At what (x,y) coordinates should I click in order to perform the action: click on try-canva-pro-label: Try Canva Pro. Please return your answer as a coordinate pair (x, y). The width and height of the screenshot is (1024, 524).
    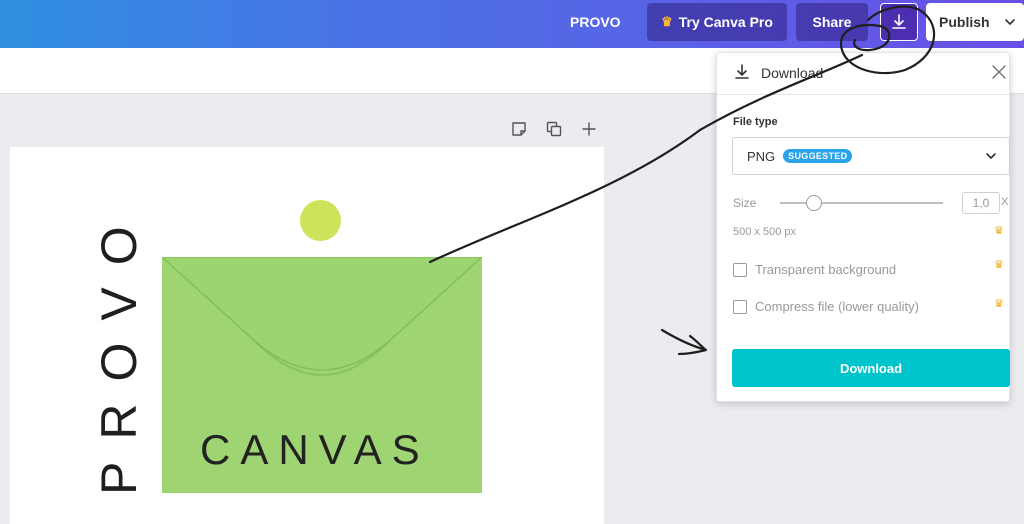
    Looking at the image, I should click on (725, 22).